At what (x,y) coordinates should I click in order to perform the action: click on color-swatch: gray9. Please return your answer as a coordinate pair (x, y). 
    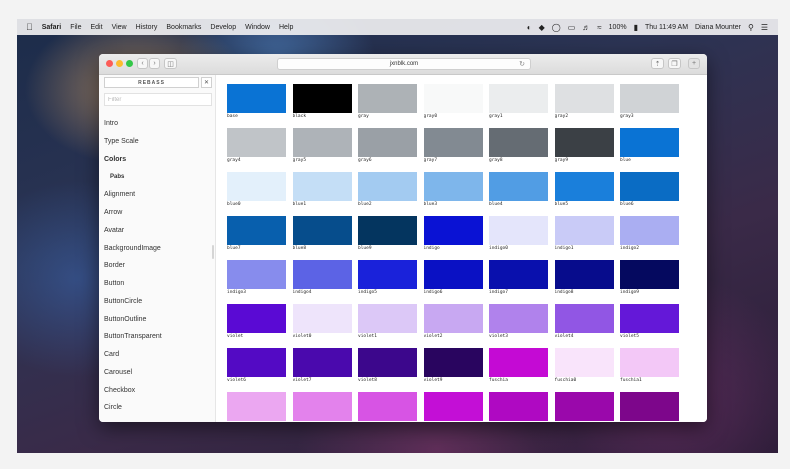
    Looking at the image, I should click on (584, 147).